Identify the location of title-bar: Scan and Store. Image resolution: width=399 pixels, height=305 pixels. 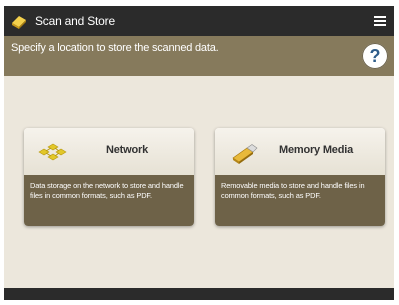
(199, 21).